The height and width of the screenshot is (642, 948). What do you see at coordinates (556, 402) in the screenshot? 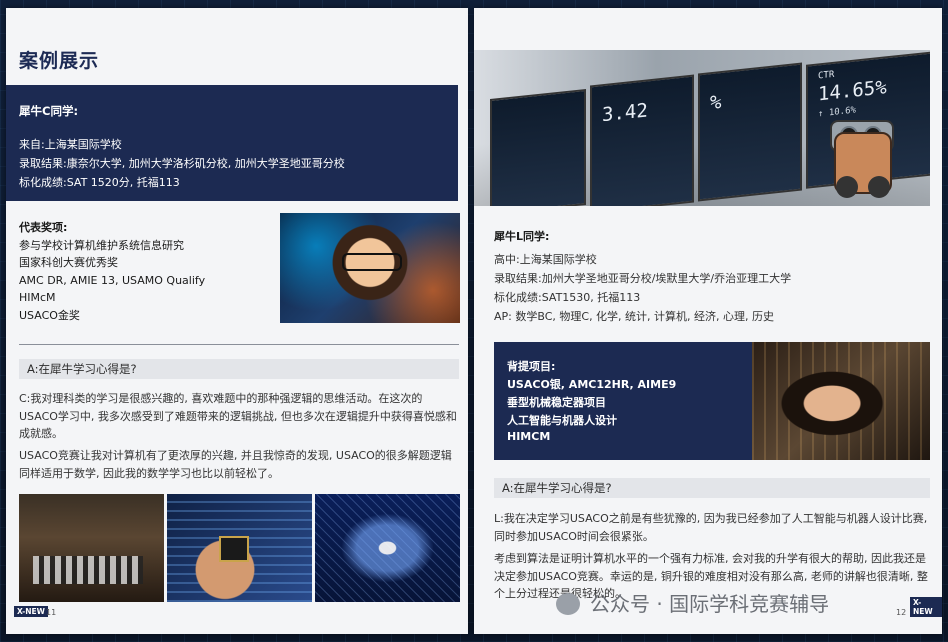
I see `project-item: 垂型机械稳定器项目` at bounding box center [556, 402].